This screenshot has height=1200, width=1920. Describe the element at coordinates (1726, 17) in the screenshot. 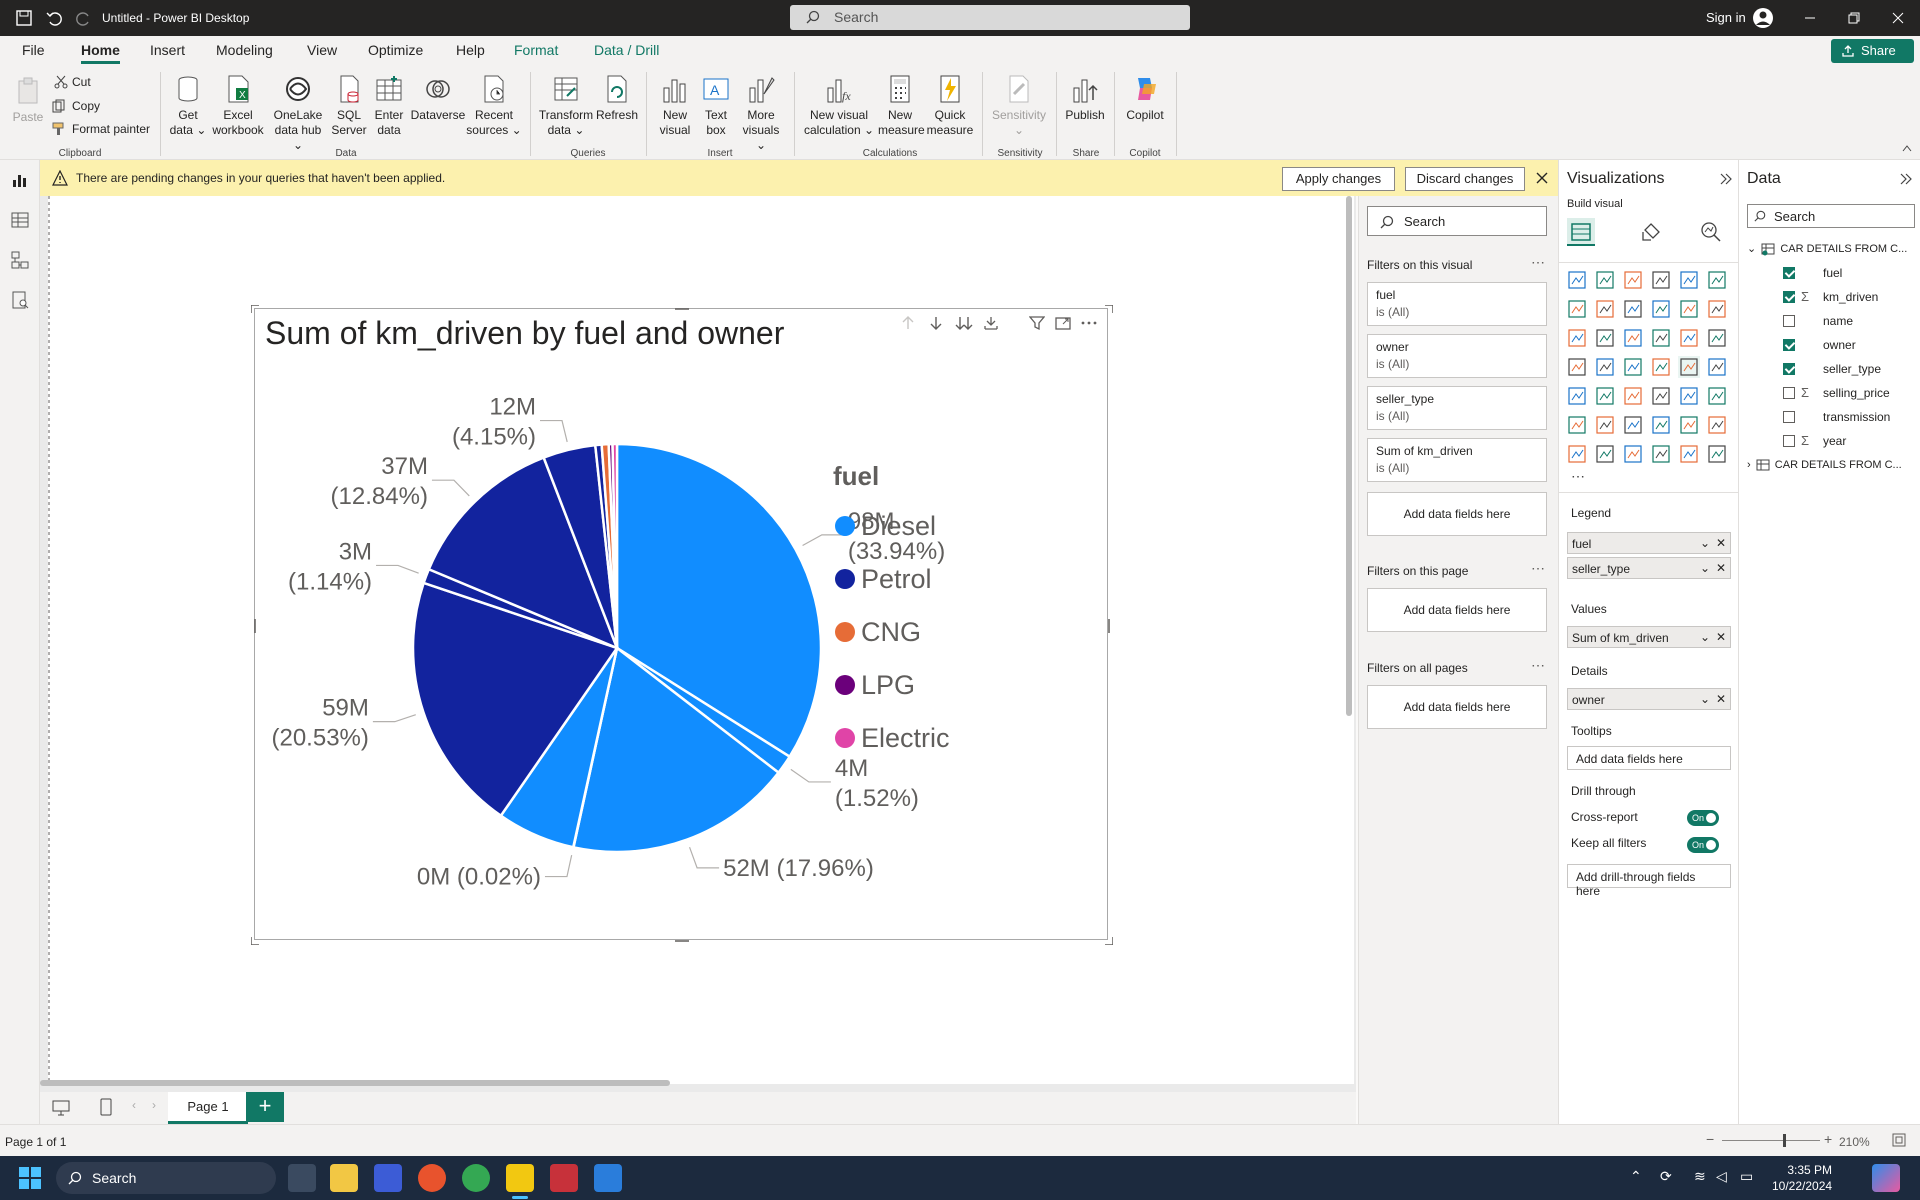

I see `sign-in-link: Sign in` at that location.